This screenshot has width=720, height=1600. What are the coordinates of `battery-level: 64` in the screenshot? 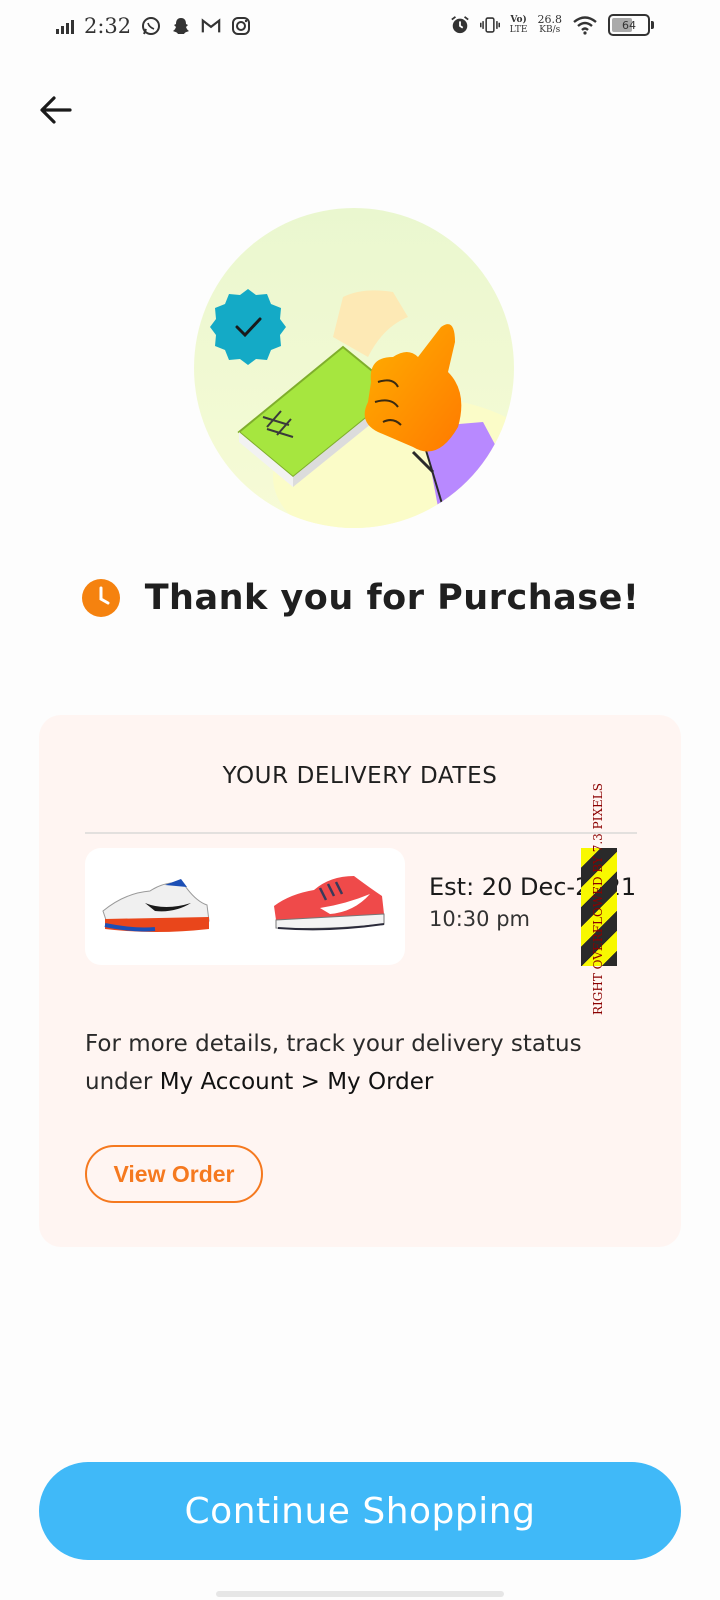 It's located at (629, 25).